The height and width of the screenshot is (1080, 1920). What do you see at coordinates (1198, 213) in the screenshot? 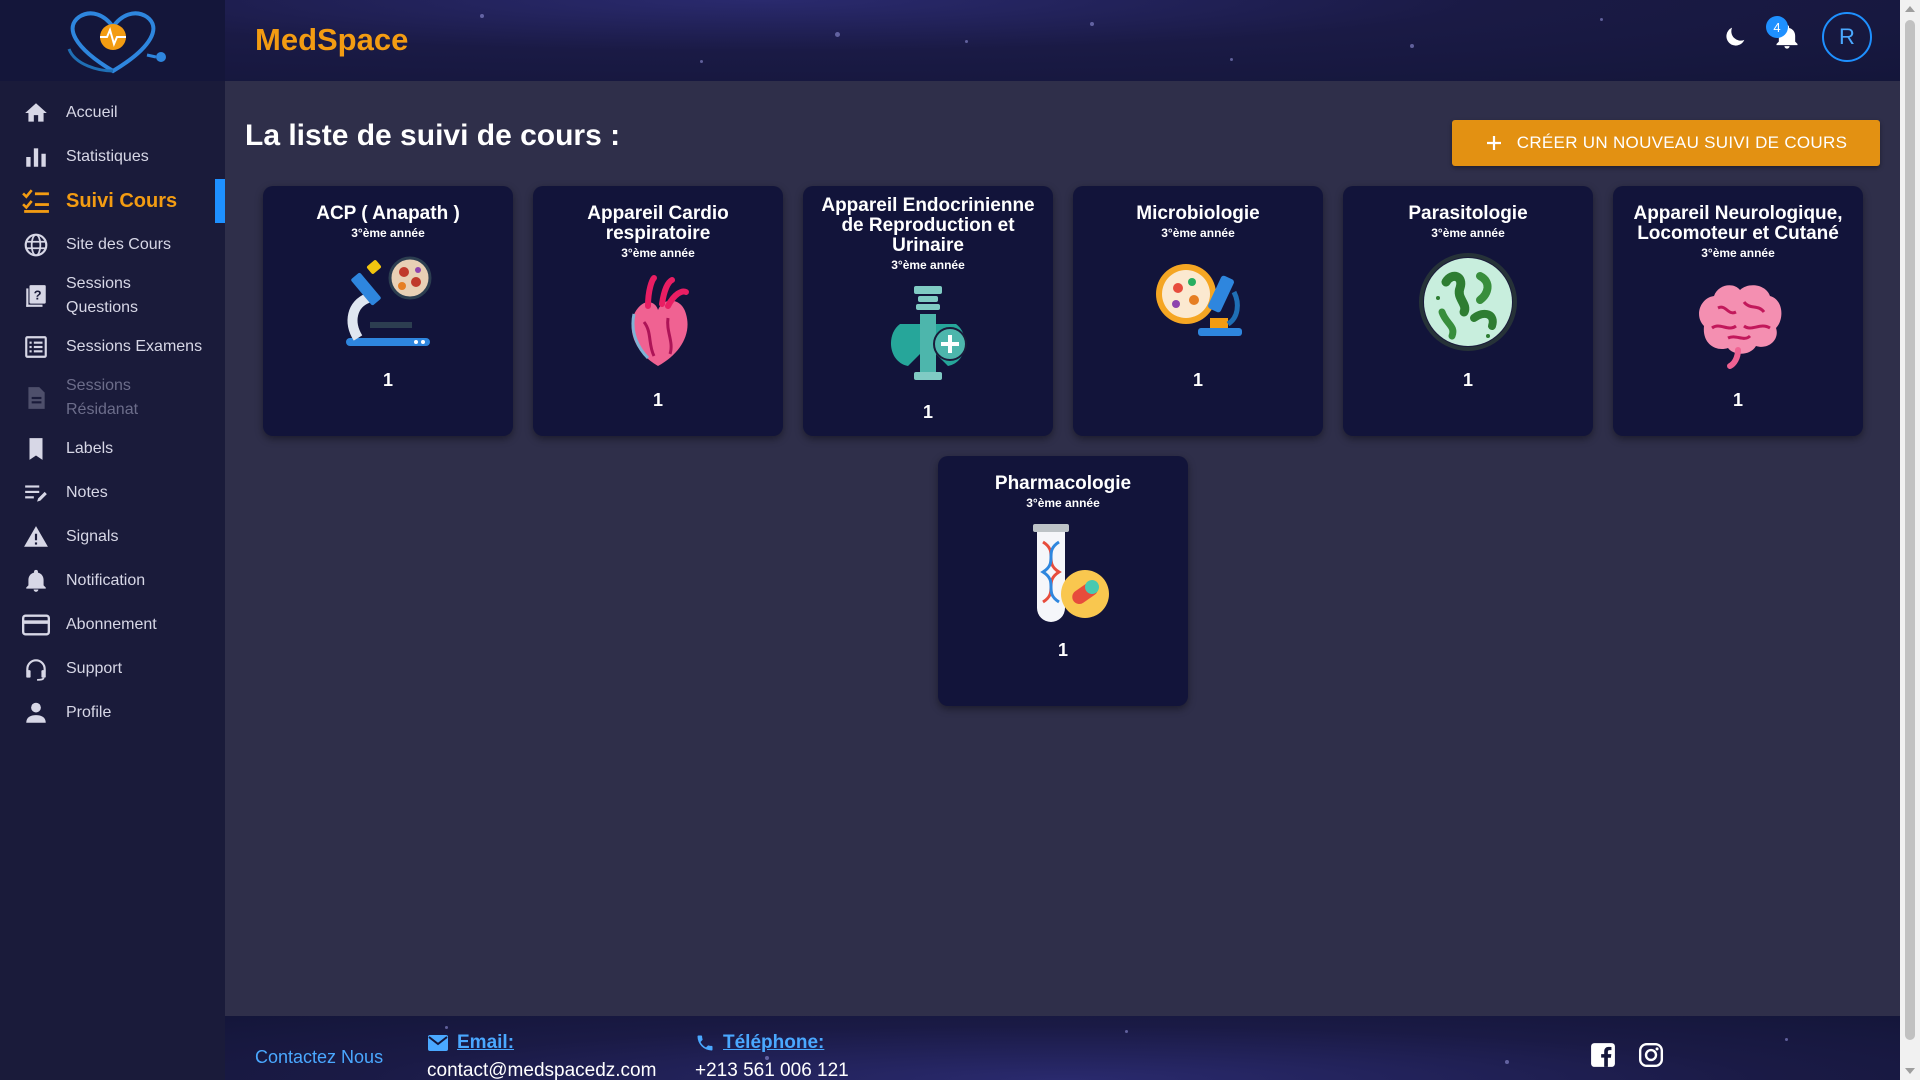
I see `course-title: Microbiologie` at bounding box center [1198, 213].